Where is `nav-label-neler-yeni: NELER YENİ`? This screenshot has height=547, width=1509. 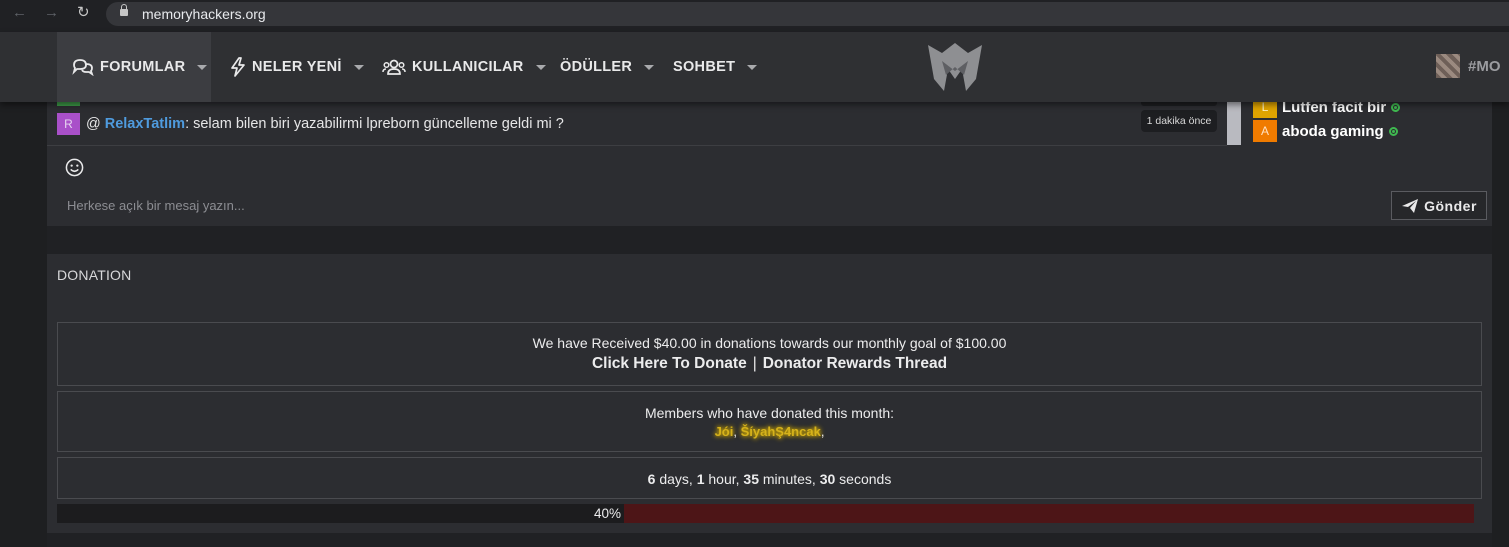 nav-label-neler-yeni: NELER YENİ is located at coordinates (297, 67).